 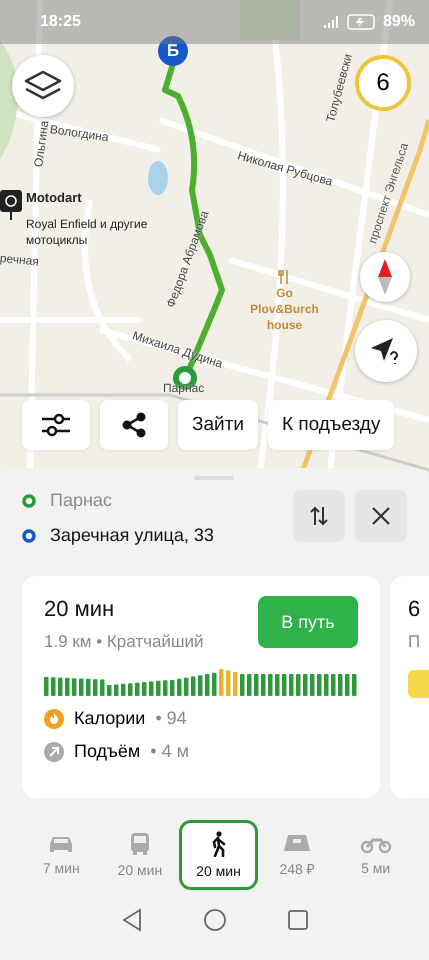 What do you see at coordinates (214, 920) in the screenshot?
I see `home-icon` at bounding box center [214, 920].